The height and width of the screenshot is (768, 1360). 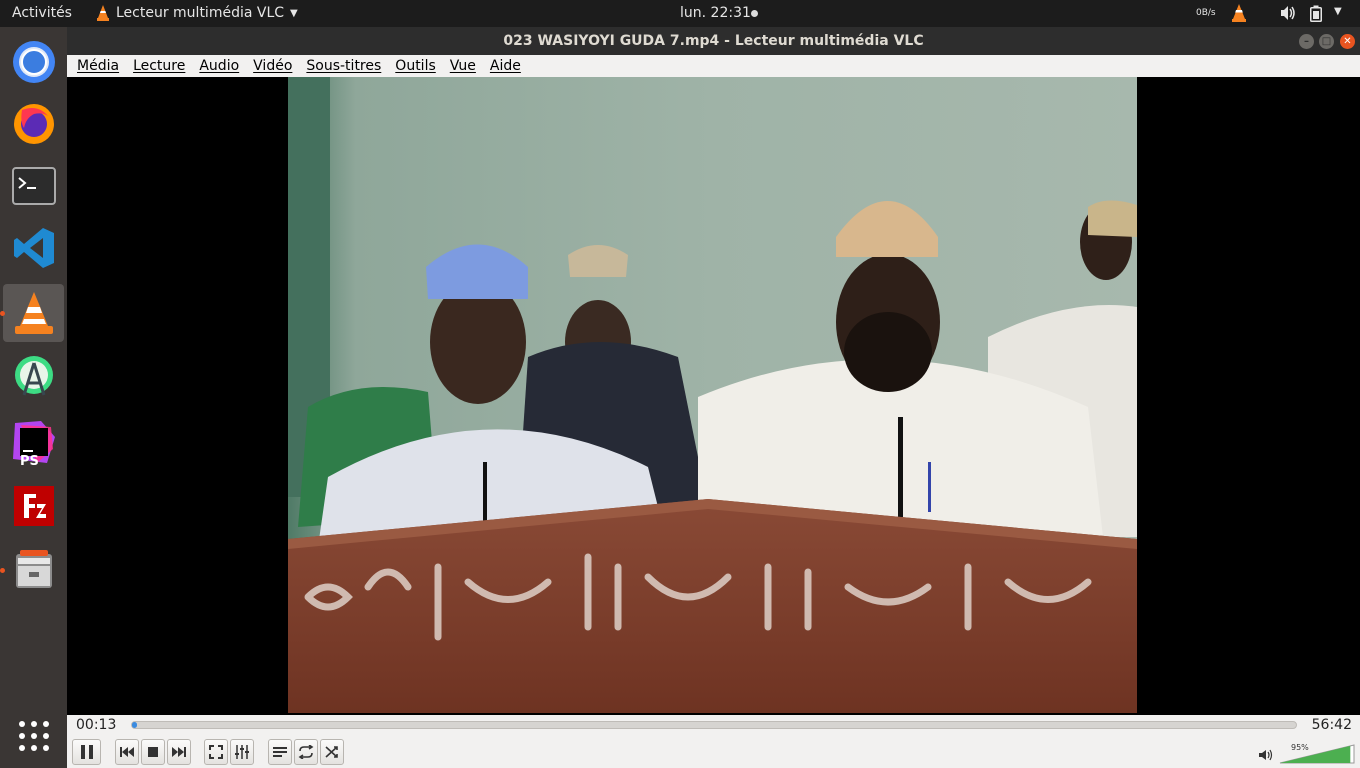 I want to click on speaker-icon, so click(x=1266, y=755).